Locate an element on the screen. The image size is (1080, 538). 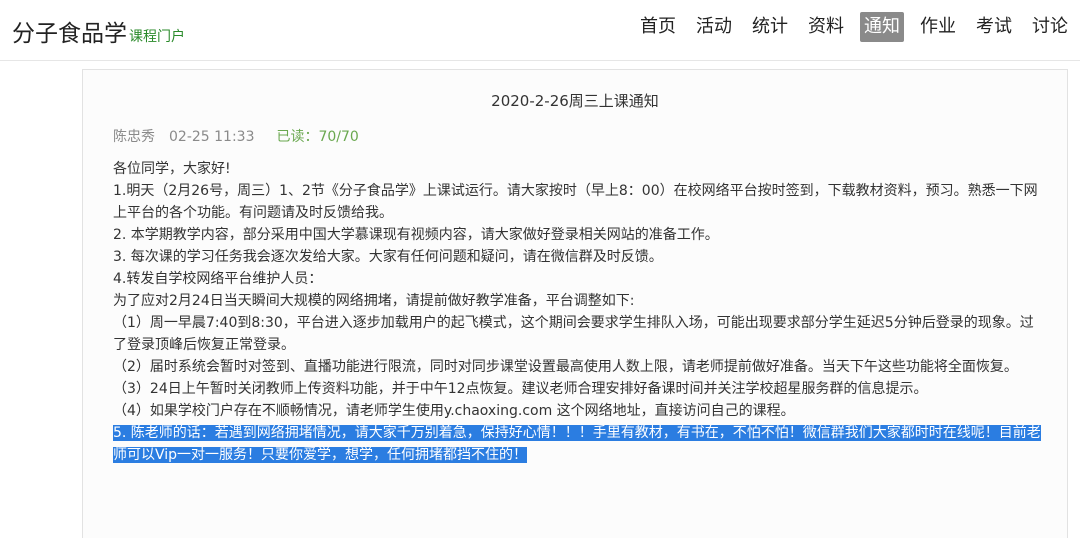
nav-discussion: 讨论 is located at coordinates (1050, 27).